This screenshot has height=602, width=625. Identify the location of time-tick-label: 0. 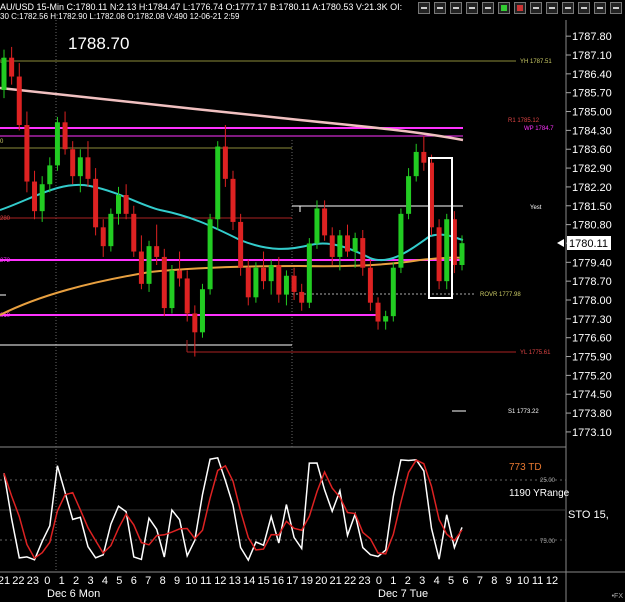
(379, 581).